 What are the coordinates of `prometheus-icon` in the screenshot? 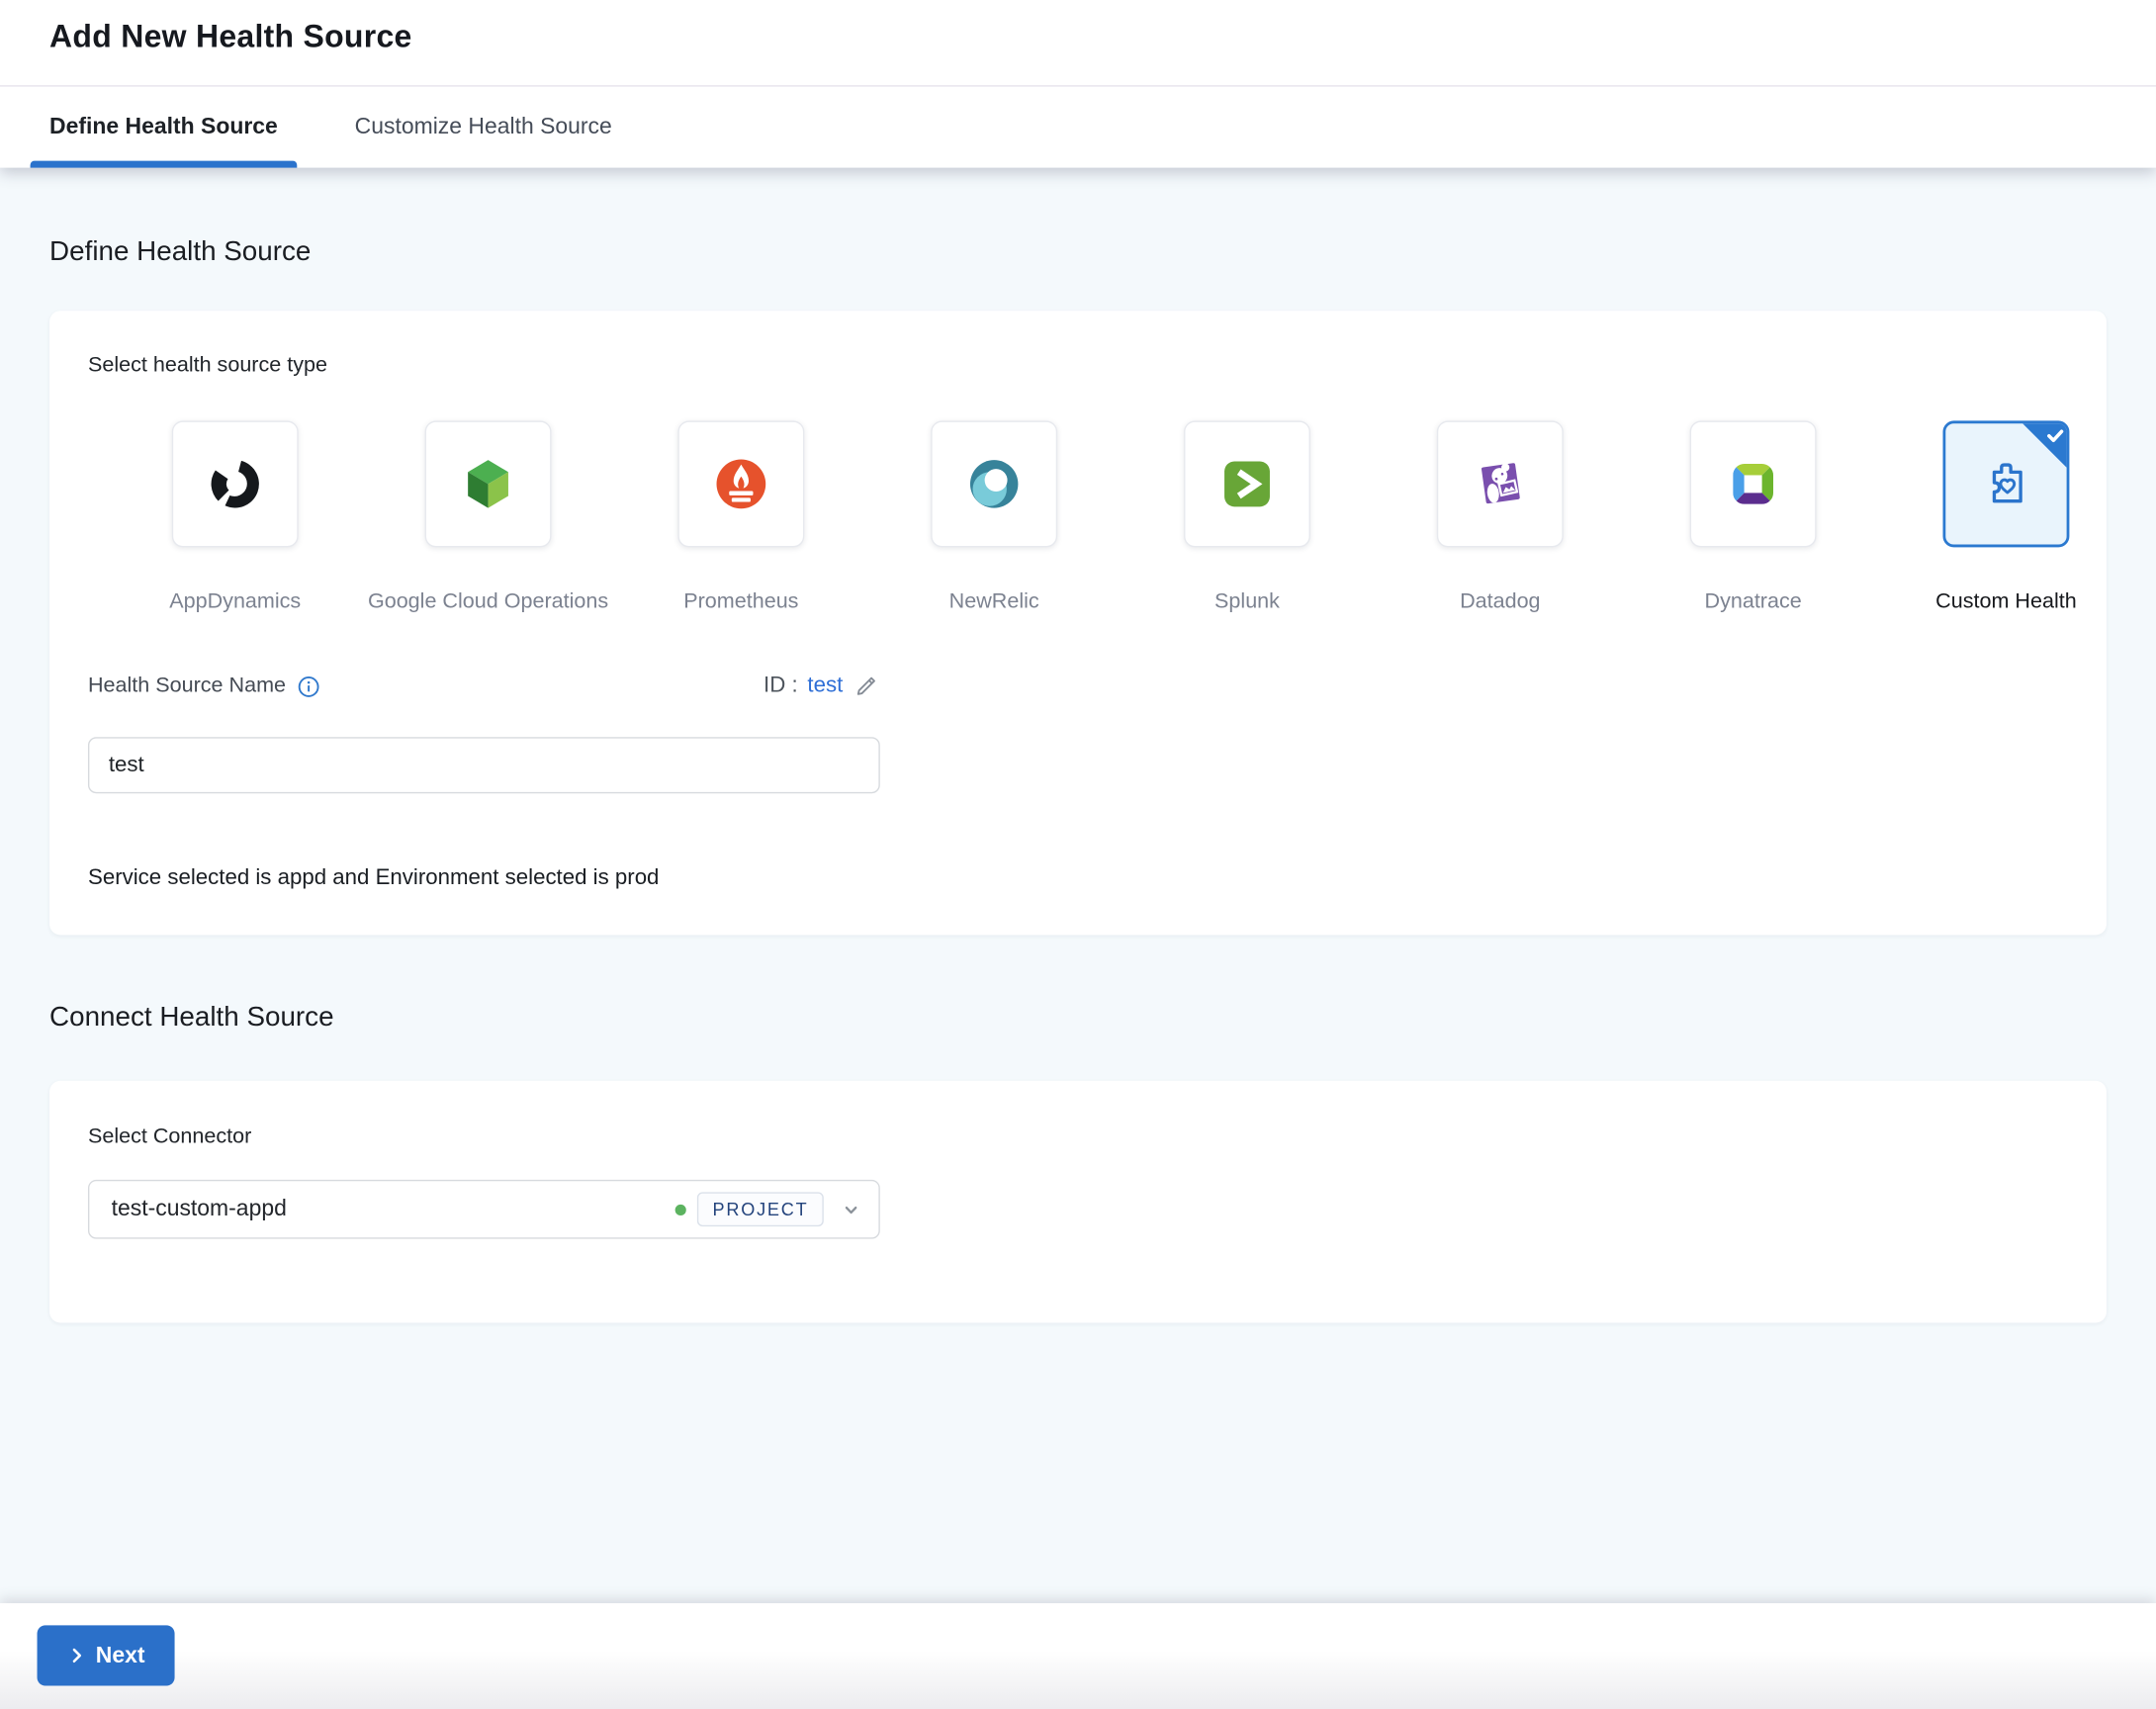 It's located at (741, 484).